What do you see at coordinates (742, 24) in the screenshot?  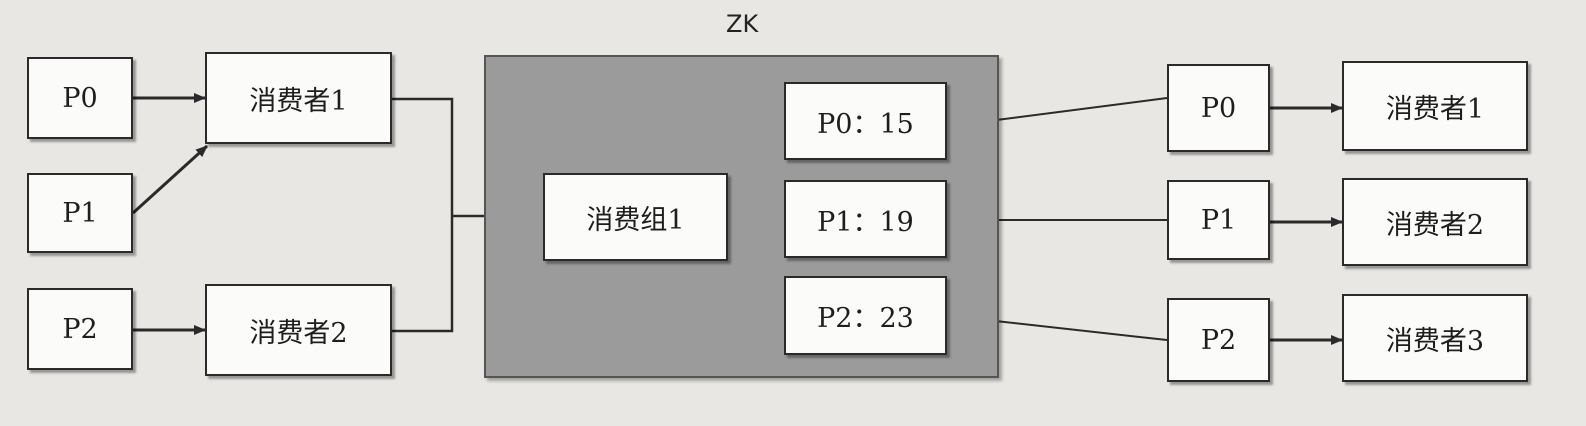 I see `zk-title: ZK` at bounding box center [742, 24].